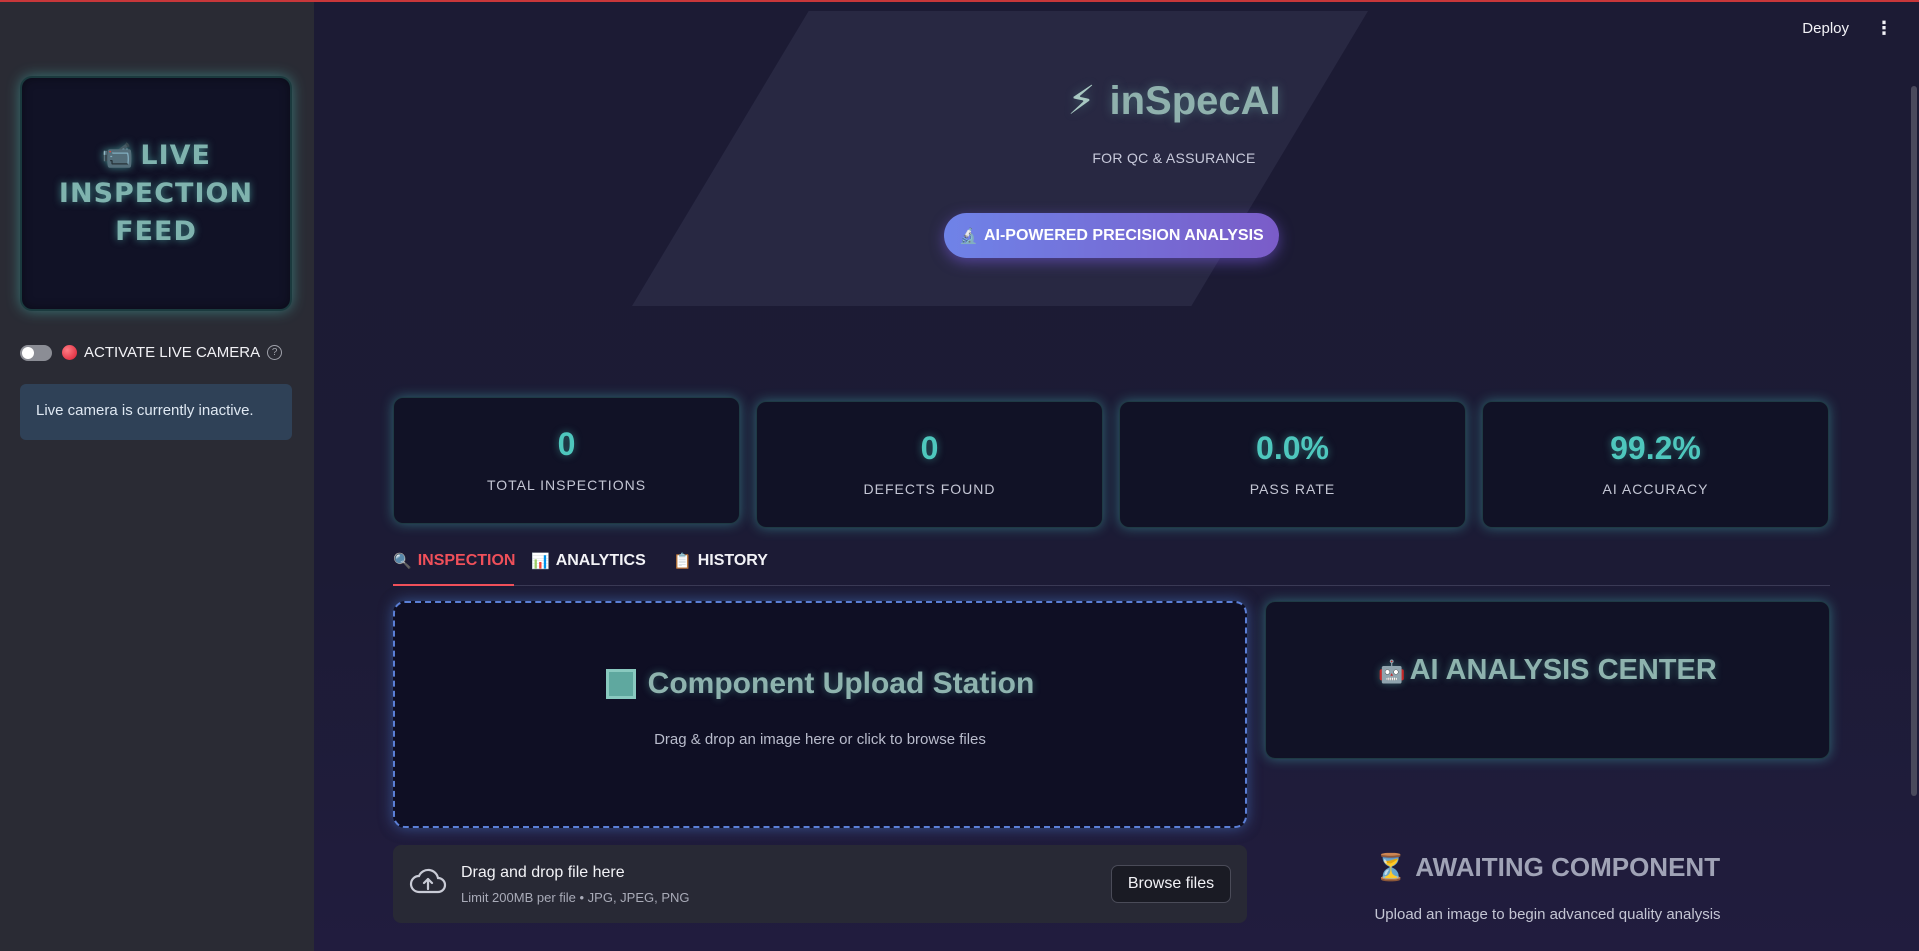 The width and height of the screenshot is (1919, 951). Describe the element at coordinates (118, 155) in the screenshot. I see `video-camera-icon: 📹` at that location.